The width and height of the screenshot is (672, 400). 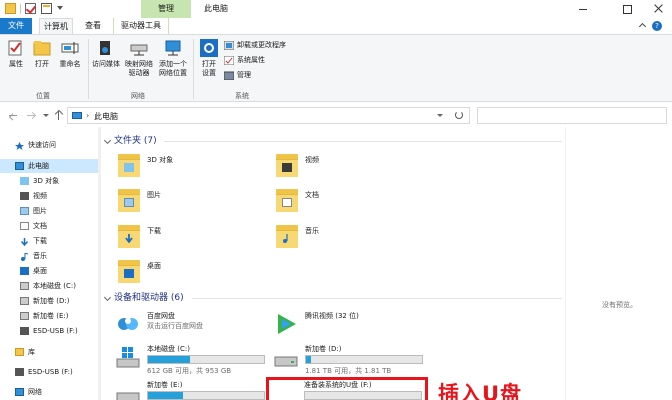 What do you see at coordinates (336, 9) in the screenshot?
I see `title-bar: 管理 此电脑` at bounding box center [336, 9].